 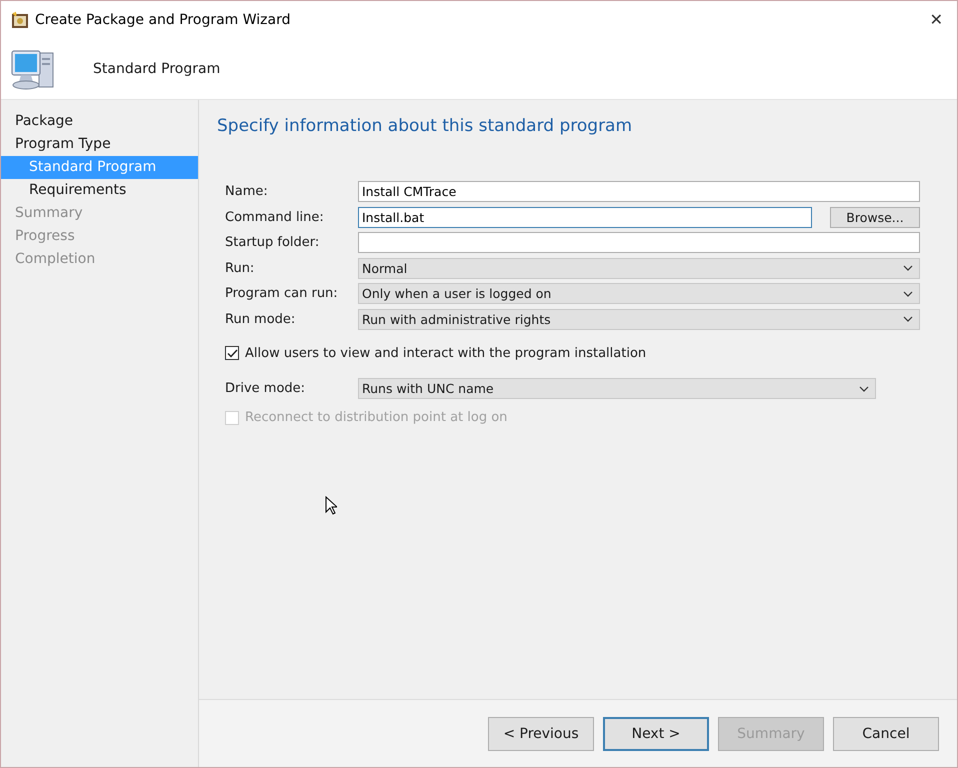 What do you see at coordinates (541, 733) in the screenshot?
I see `wizard-button: < Previous` at bounding box center [541, 733].